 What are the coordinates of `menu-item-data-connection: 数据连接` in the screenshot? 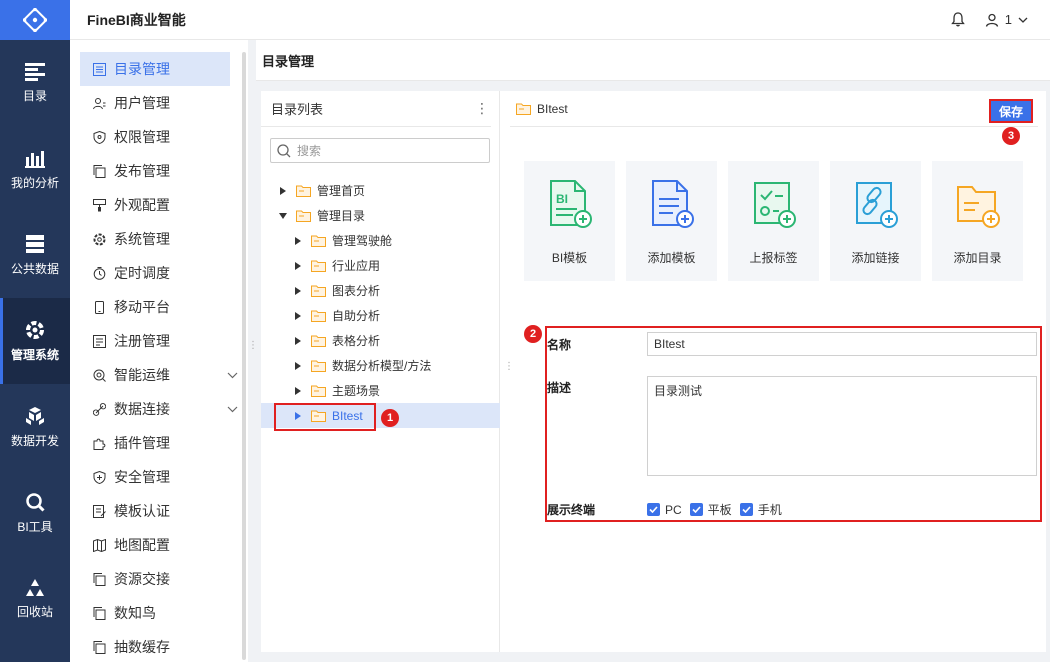 It's located at (159, 409).